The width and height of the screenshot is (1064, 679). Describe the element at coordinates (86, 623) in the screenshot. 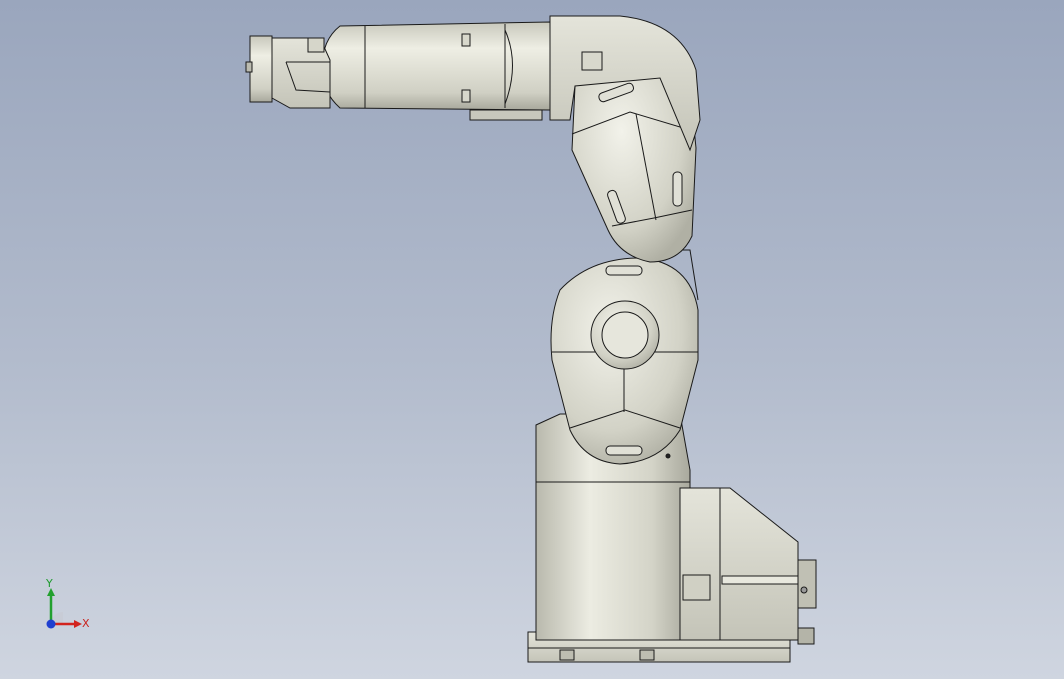

I see `x-axis-label: X` at that location.